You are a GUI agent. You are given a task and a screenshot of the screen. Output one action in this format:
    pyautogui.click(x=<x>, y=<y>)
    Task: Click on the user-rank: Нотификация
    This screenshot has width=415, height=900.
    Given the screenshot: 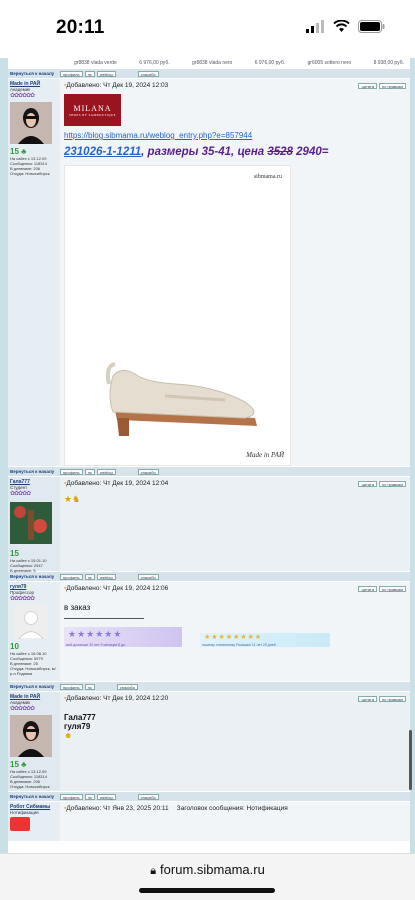 What is the action you would take?
    pyautogui.click(x=24, y=812)
    